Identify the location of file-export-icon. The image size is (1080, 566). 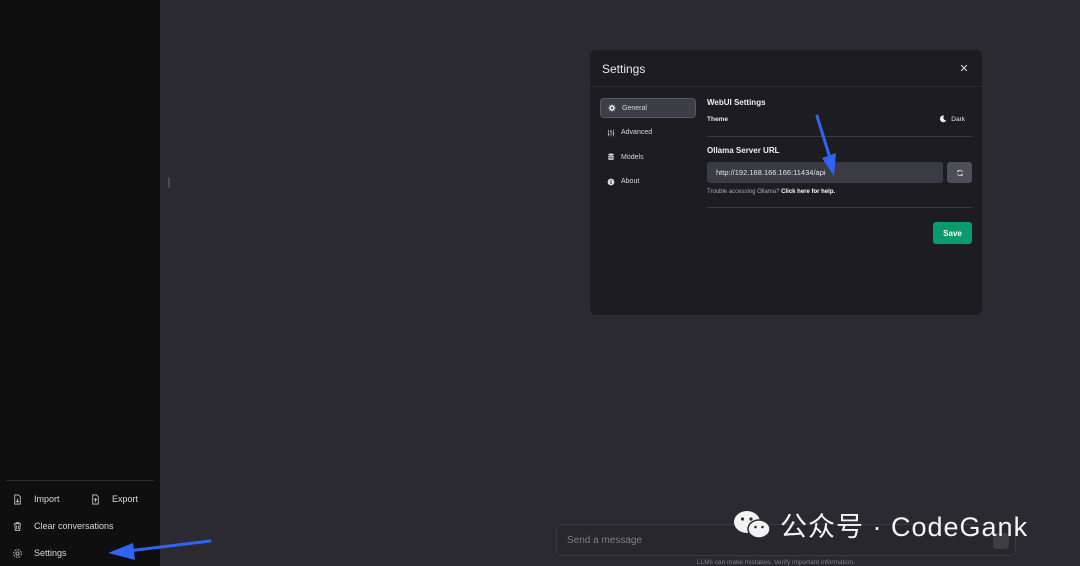
(95, 499).